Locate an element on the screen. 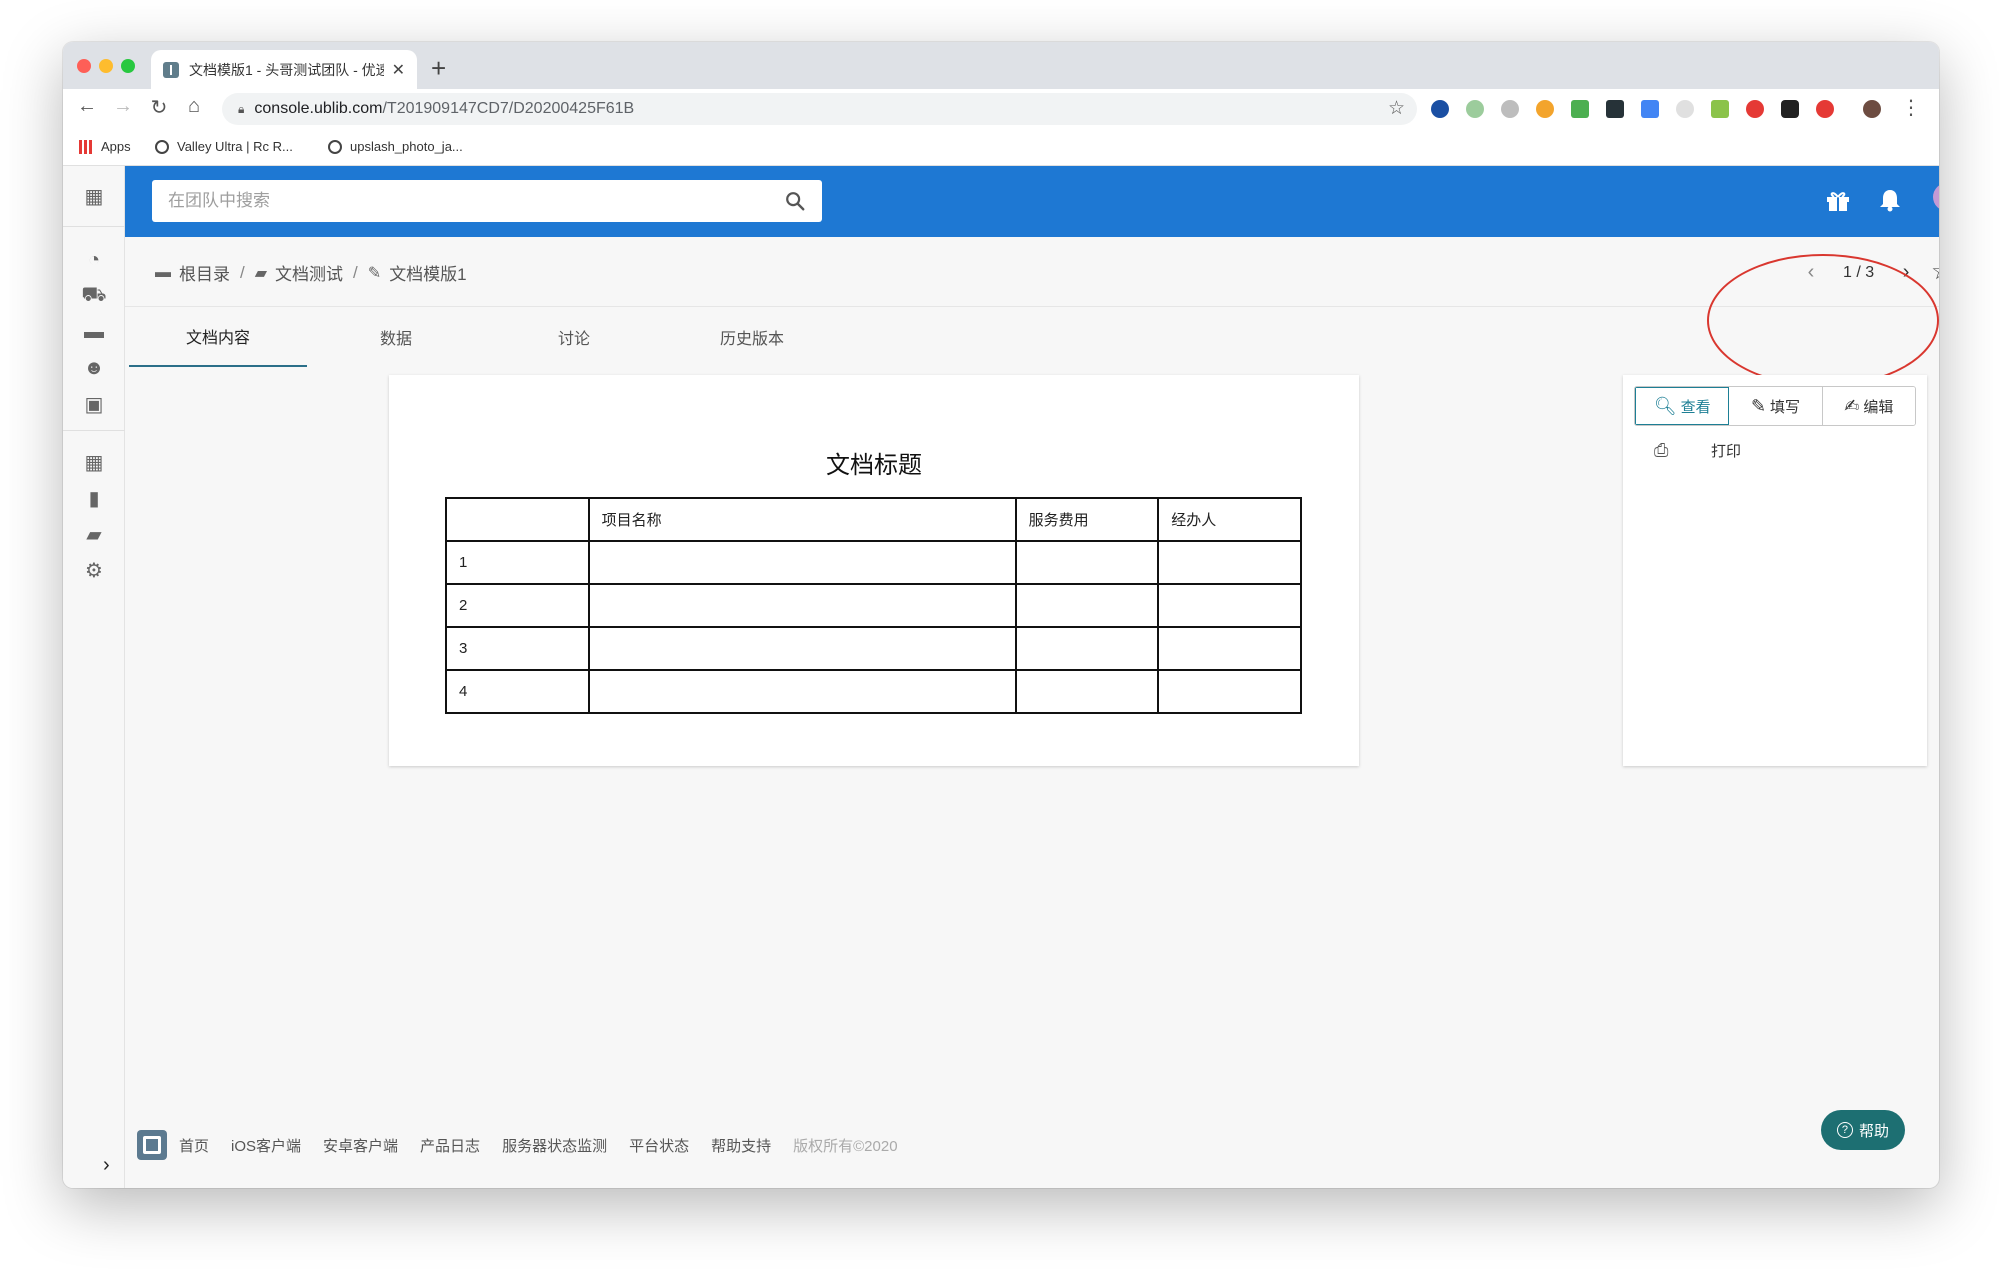 The image size is (2000, 1271). fill-button: ✎ 填写 is located at coordinates (1776, 406).